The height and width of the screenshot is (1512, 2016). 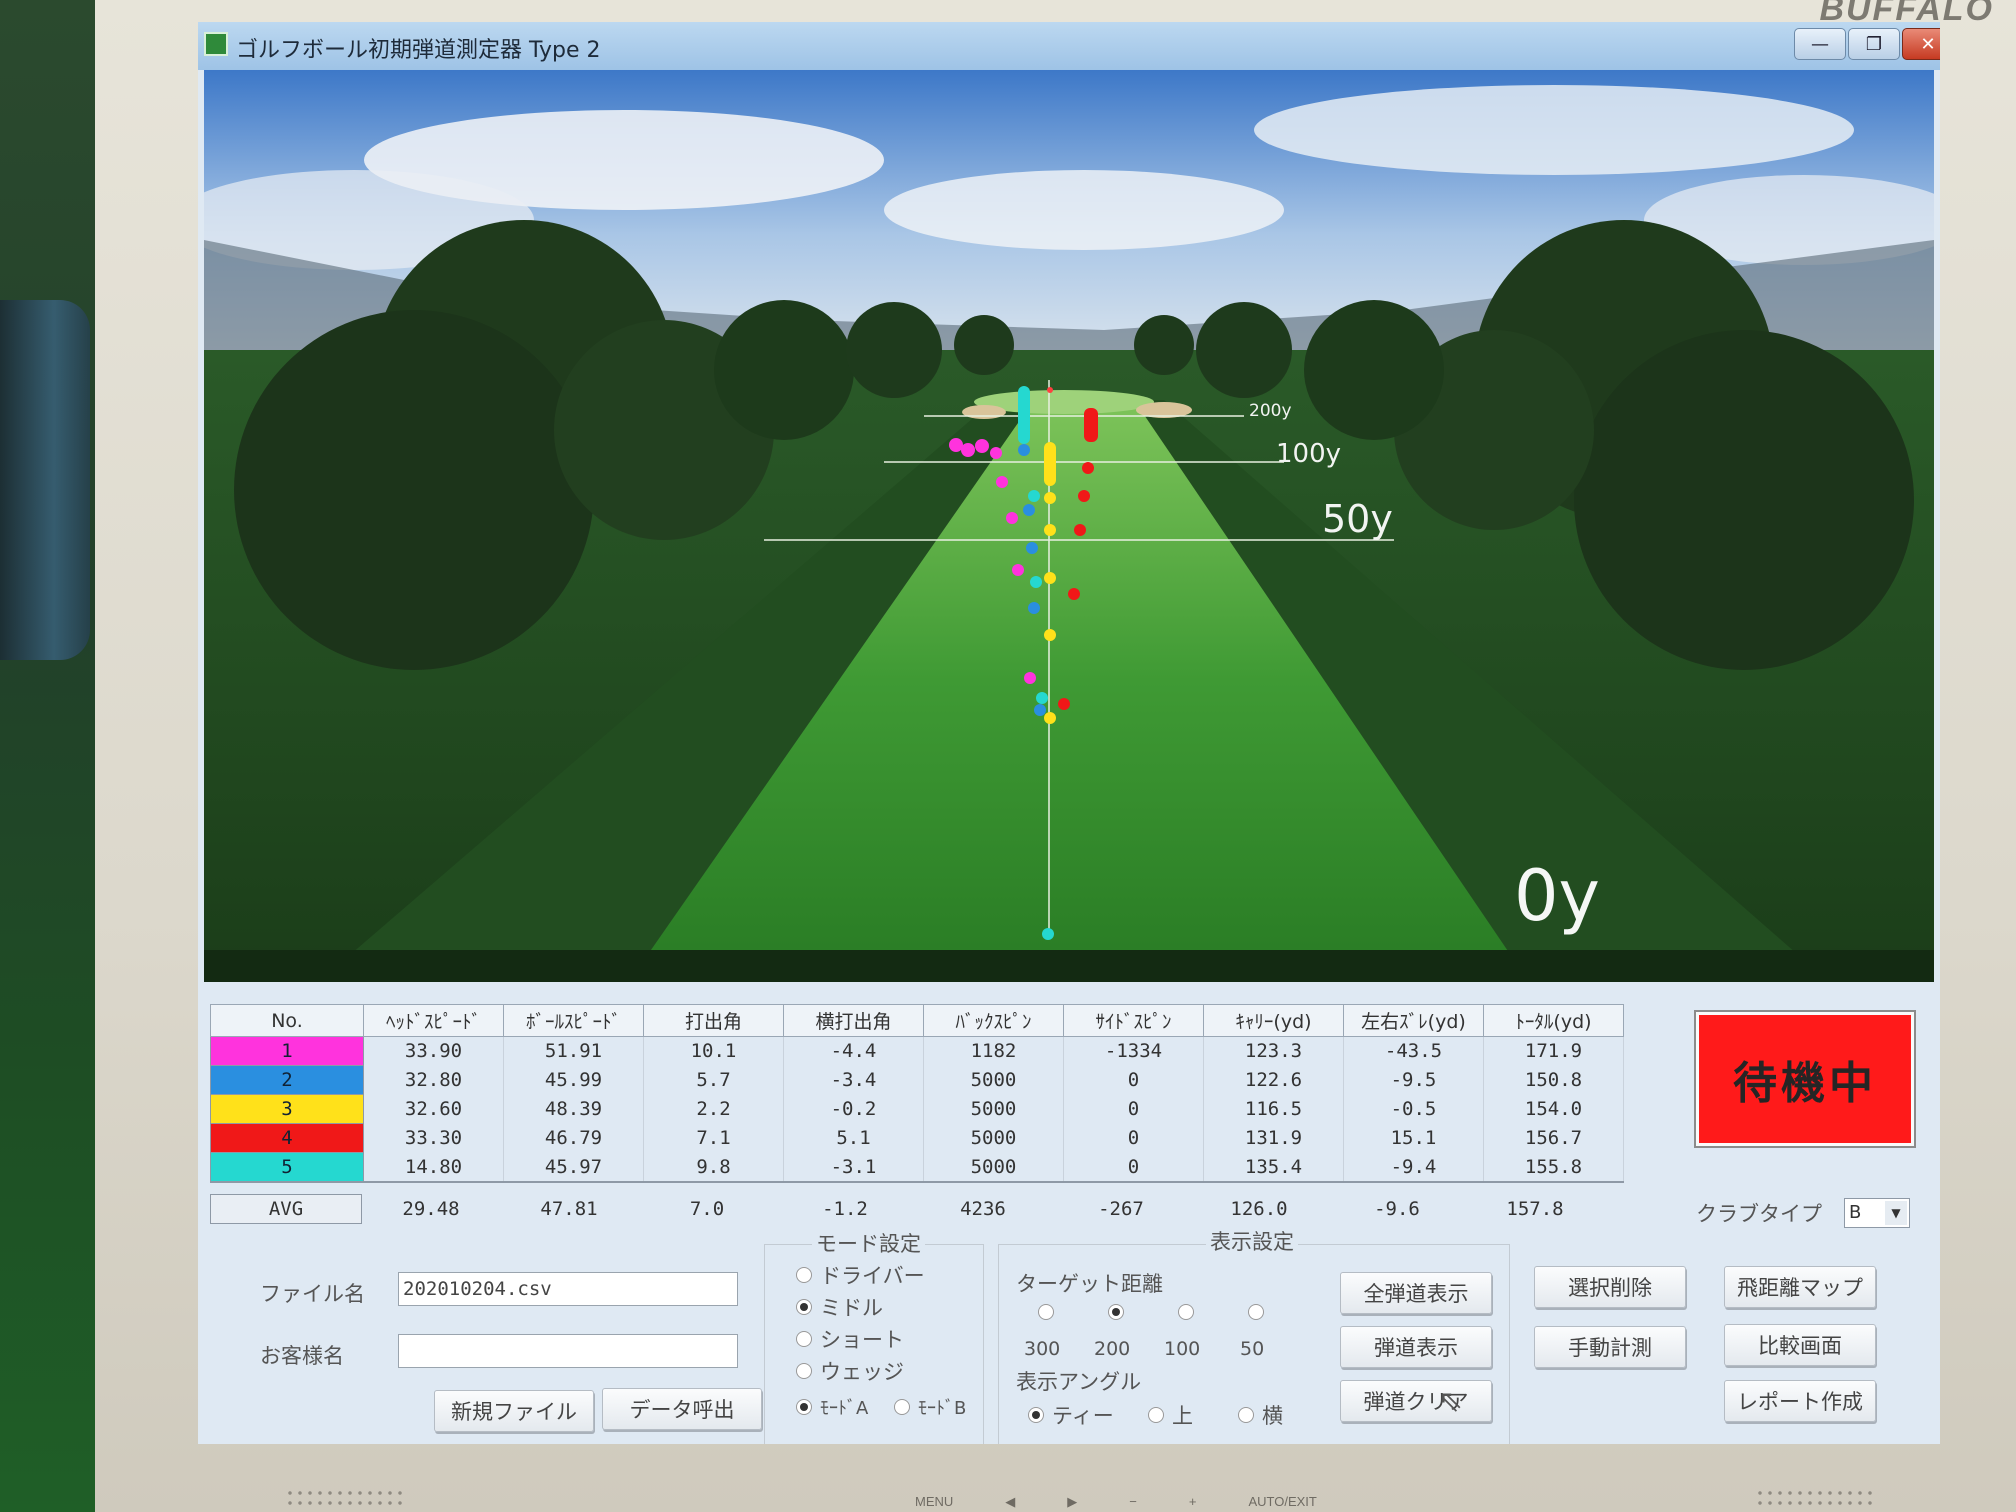 I want to click on col-carry: ｷｬﾘｰ(yd), so click(x=1273, y=1020).